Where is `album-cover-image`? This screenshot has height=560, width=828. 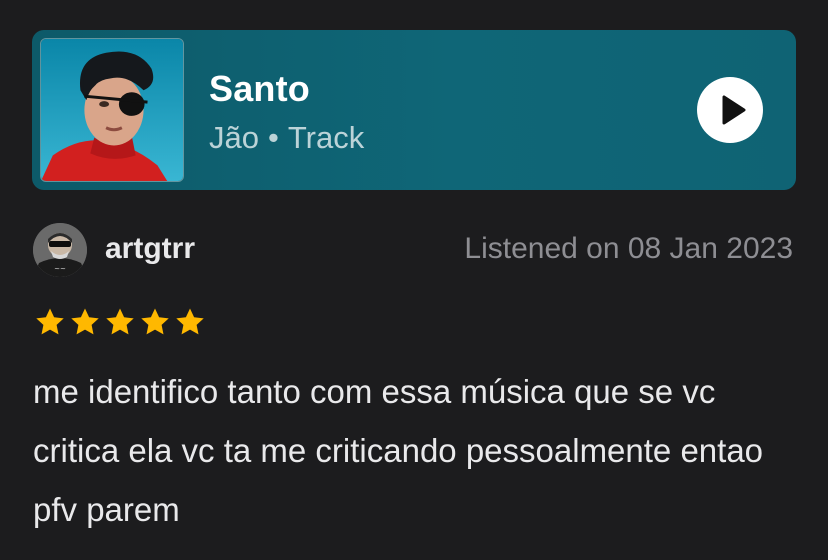
album-cover-image is located at coordinates (112, 110).